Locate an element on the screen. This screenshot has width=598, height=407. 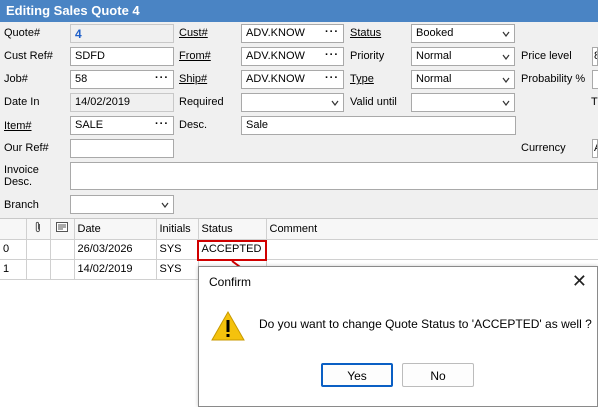
column-header-initials: Initials is located at coordinates (177, 229).